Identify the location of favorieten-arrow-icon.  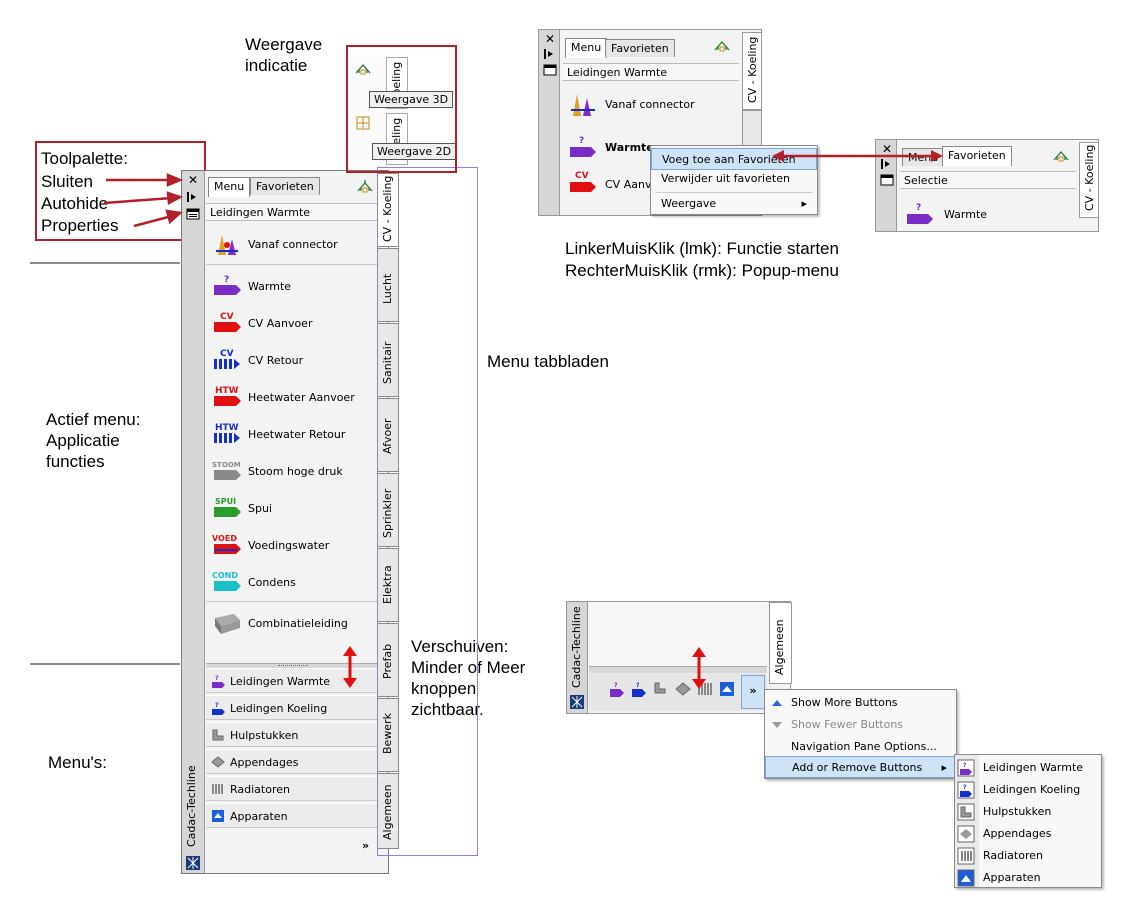
(857, 156).